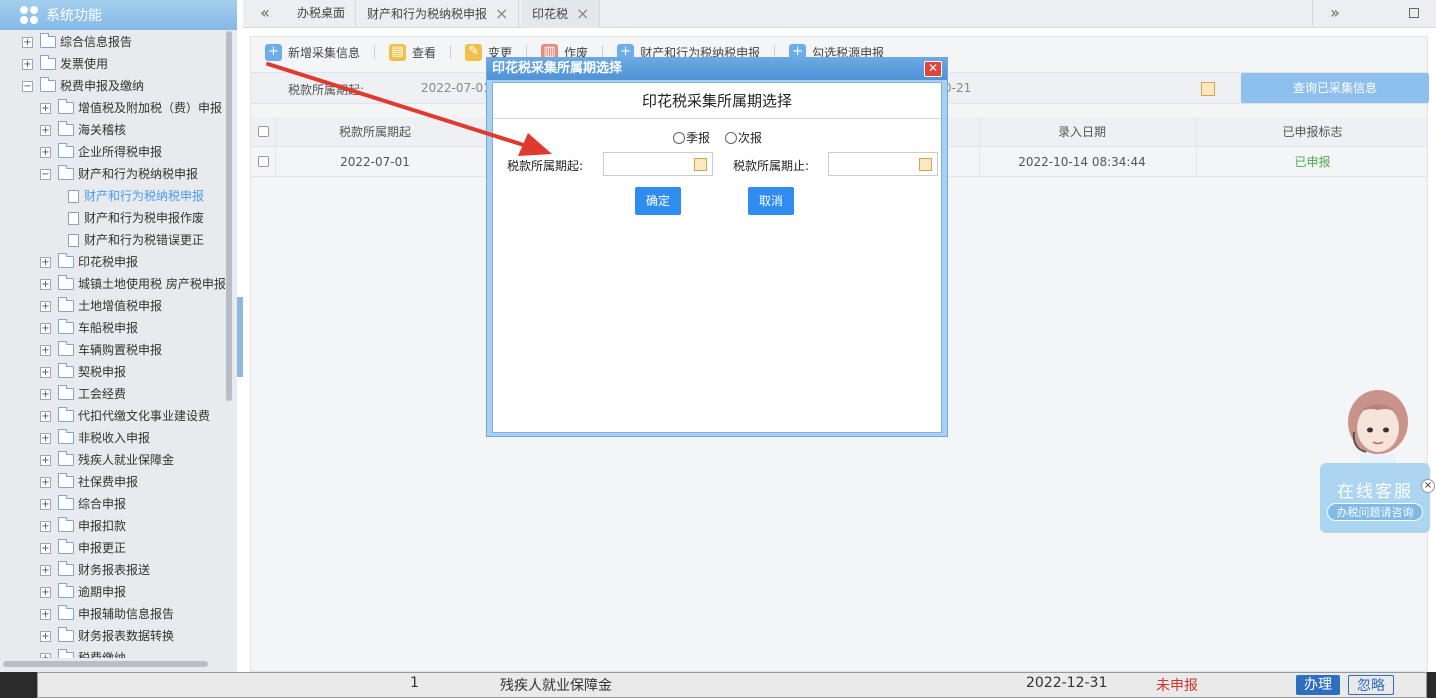 This screenshot has width=1436, height=698. What do you see at coordinates (263, 161) in the screenshot?
I see `row-checkbox` at bounding box center [263, 161].